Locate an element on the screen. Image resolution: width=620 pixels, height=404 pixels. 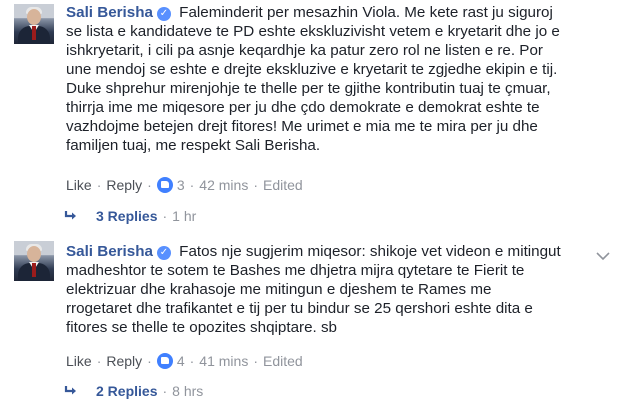
comment-time: 41 mins is located at coordinates (223, 361).